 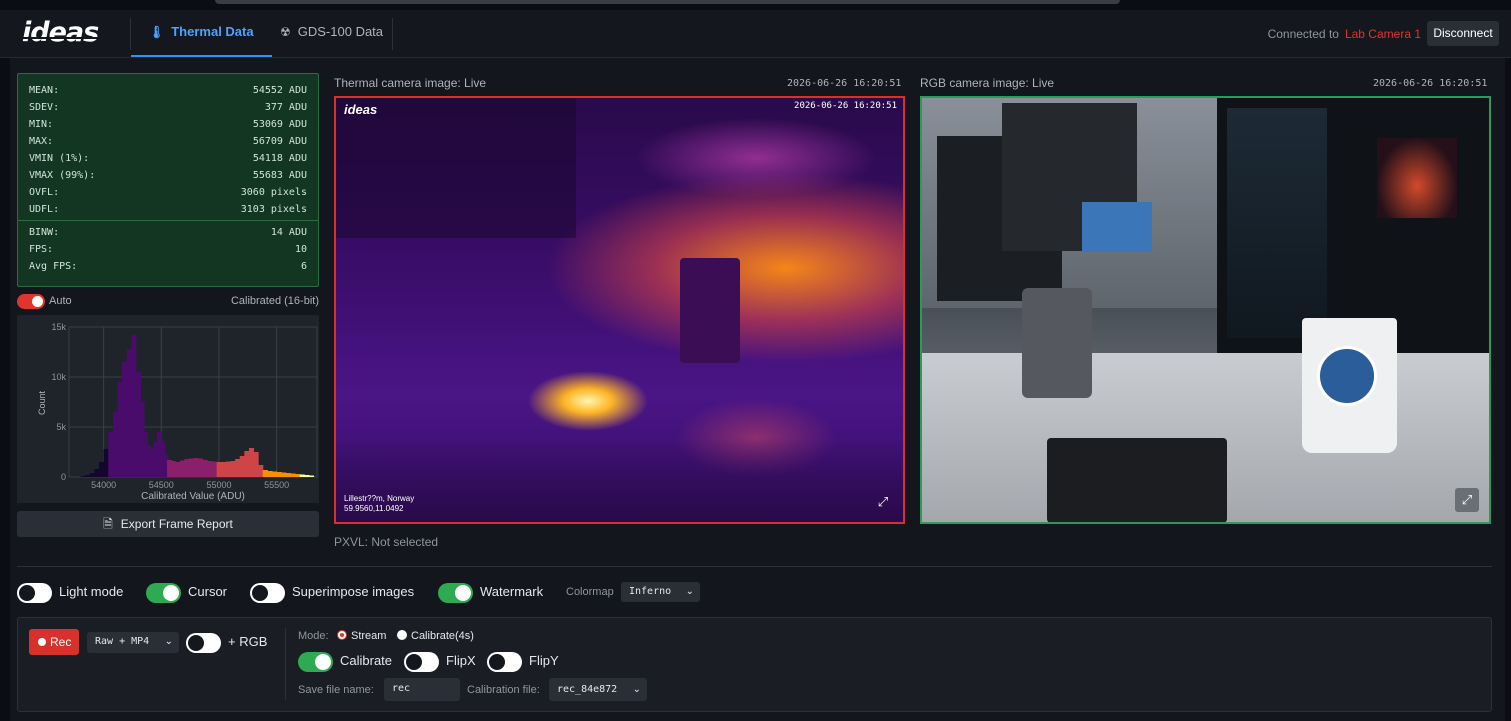 I want to click on stat-value: 377 ADU, so click(x=285, y=107).